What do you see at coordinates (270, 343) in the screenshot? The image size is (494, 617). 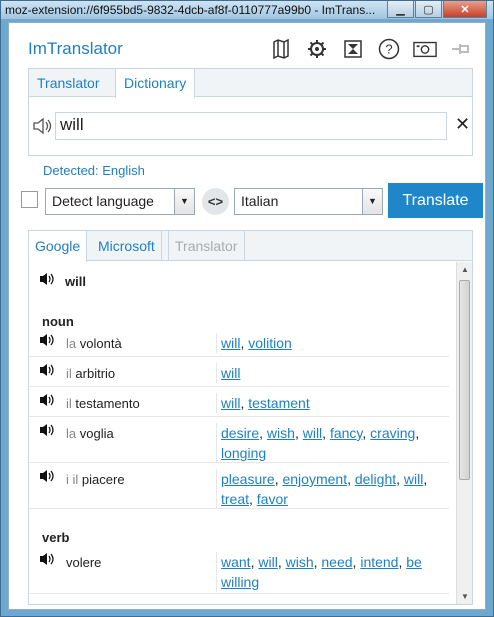 I see `synonym-link: volition` at bounding box center [270, 343].